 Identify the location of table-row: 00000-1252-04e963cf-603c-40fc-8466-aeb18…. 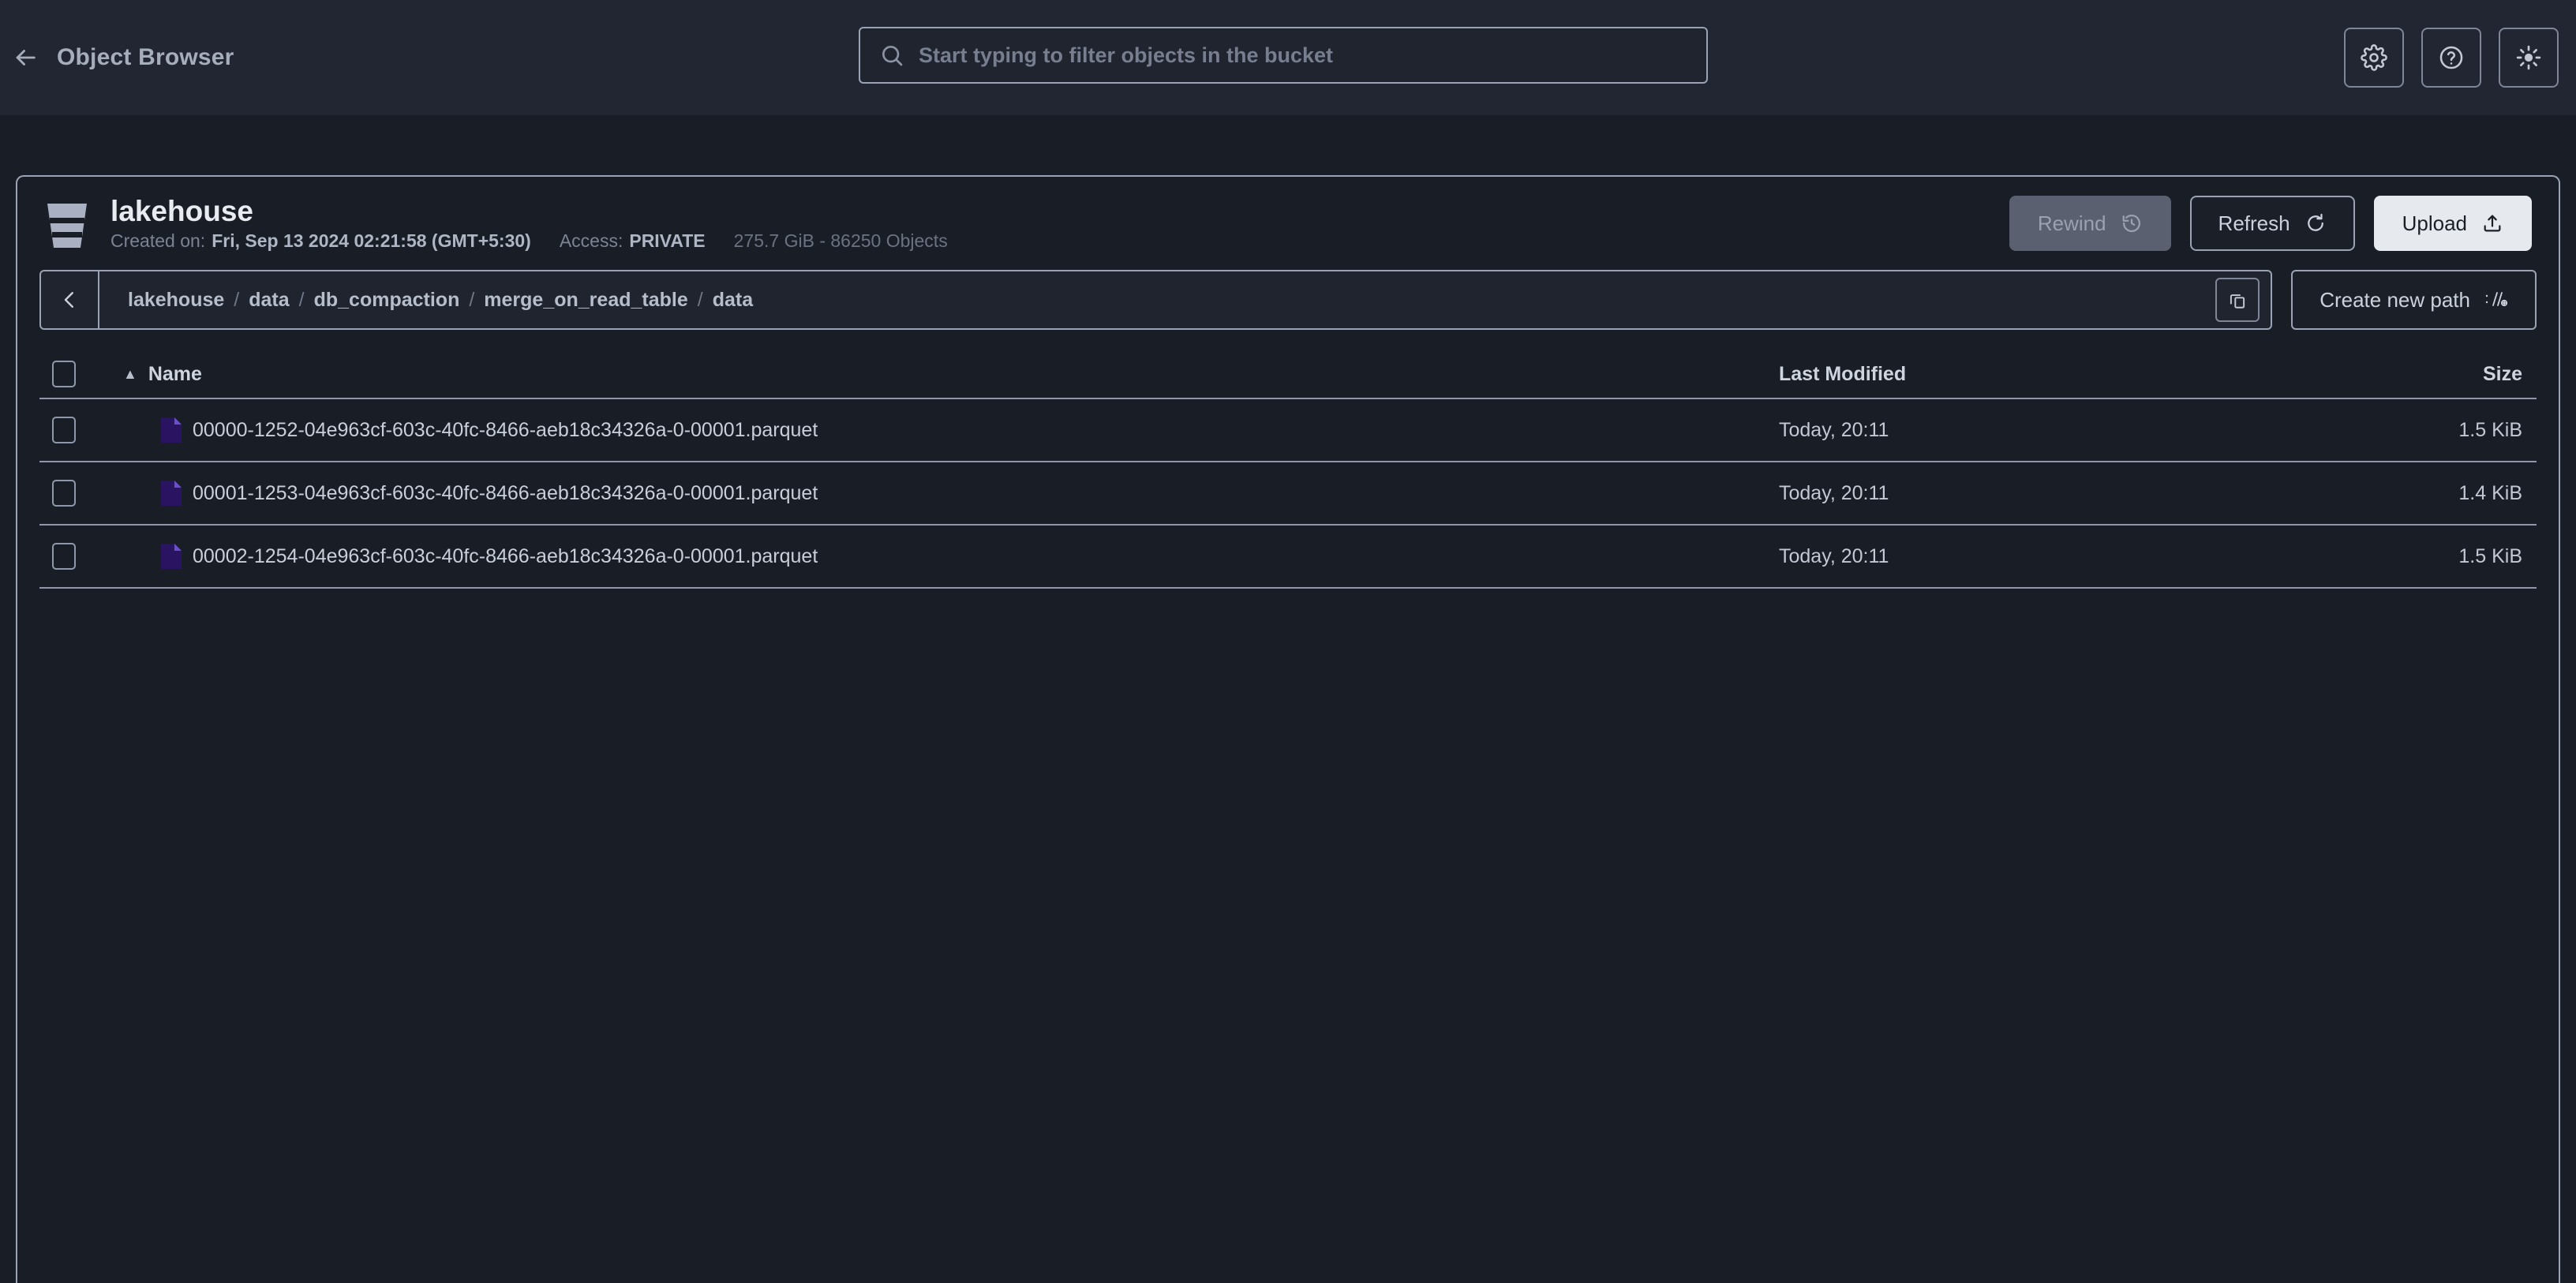
(1288, 430).